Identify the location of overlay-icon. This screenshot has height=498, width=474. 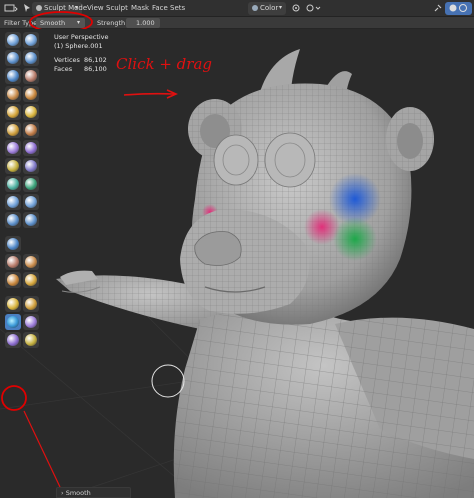
(313, 8).